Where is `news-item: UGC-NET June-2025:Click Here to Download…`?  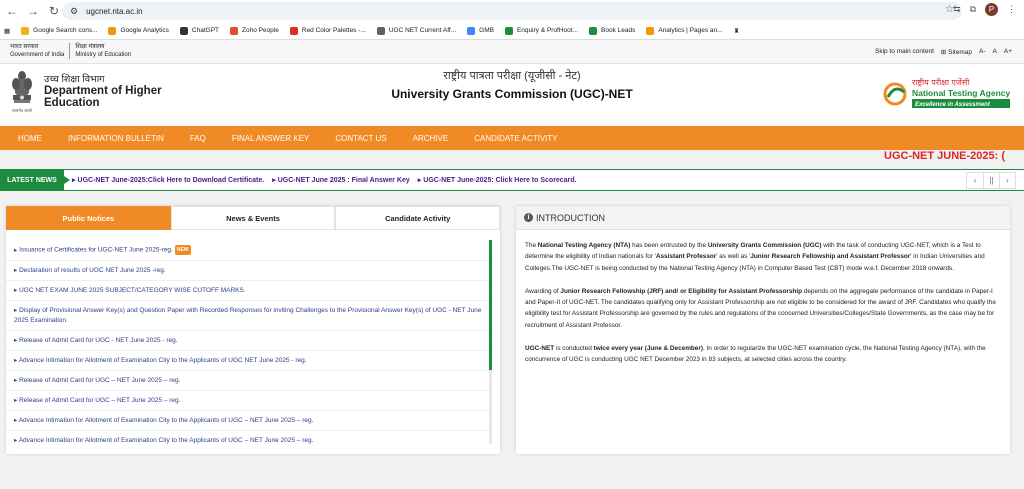 news-item: UGC-NET June-2025:Click Here to Download… is located at coordinates (168, 180).